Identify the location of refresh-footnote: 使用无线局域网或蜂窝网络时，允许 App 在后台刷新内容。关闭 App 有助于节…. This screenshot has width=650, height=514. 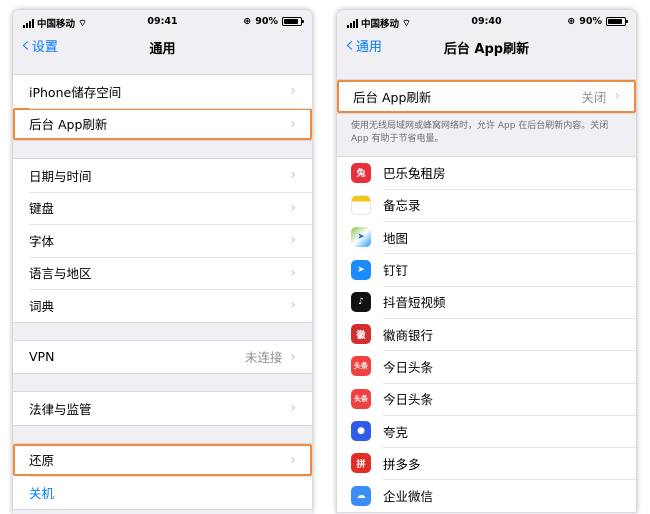
(480, 132).